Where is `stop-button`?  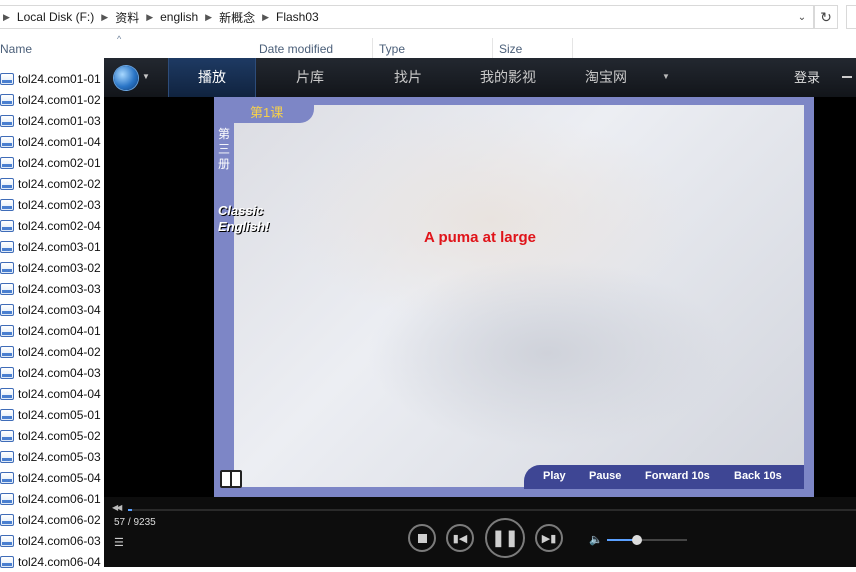 stop-button is located at coordinates (422, 538).